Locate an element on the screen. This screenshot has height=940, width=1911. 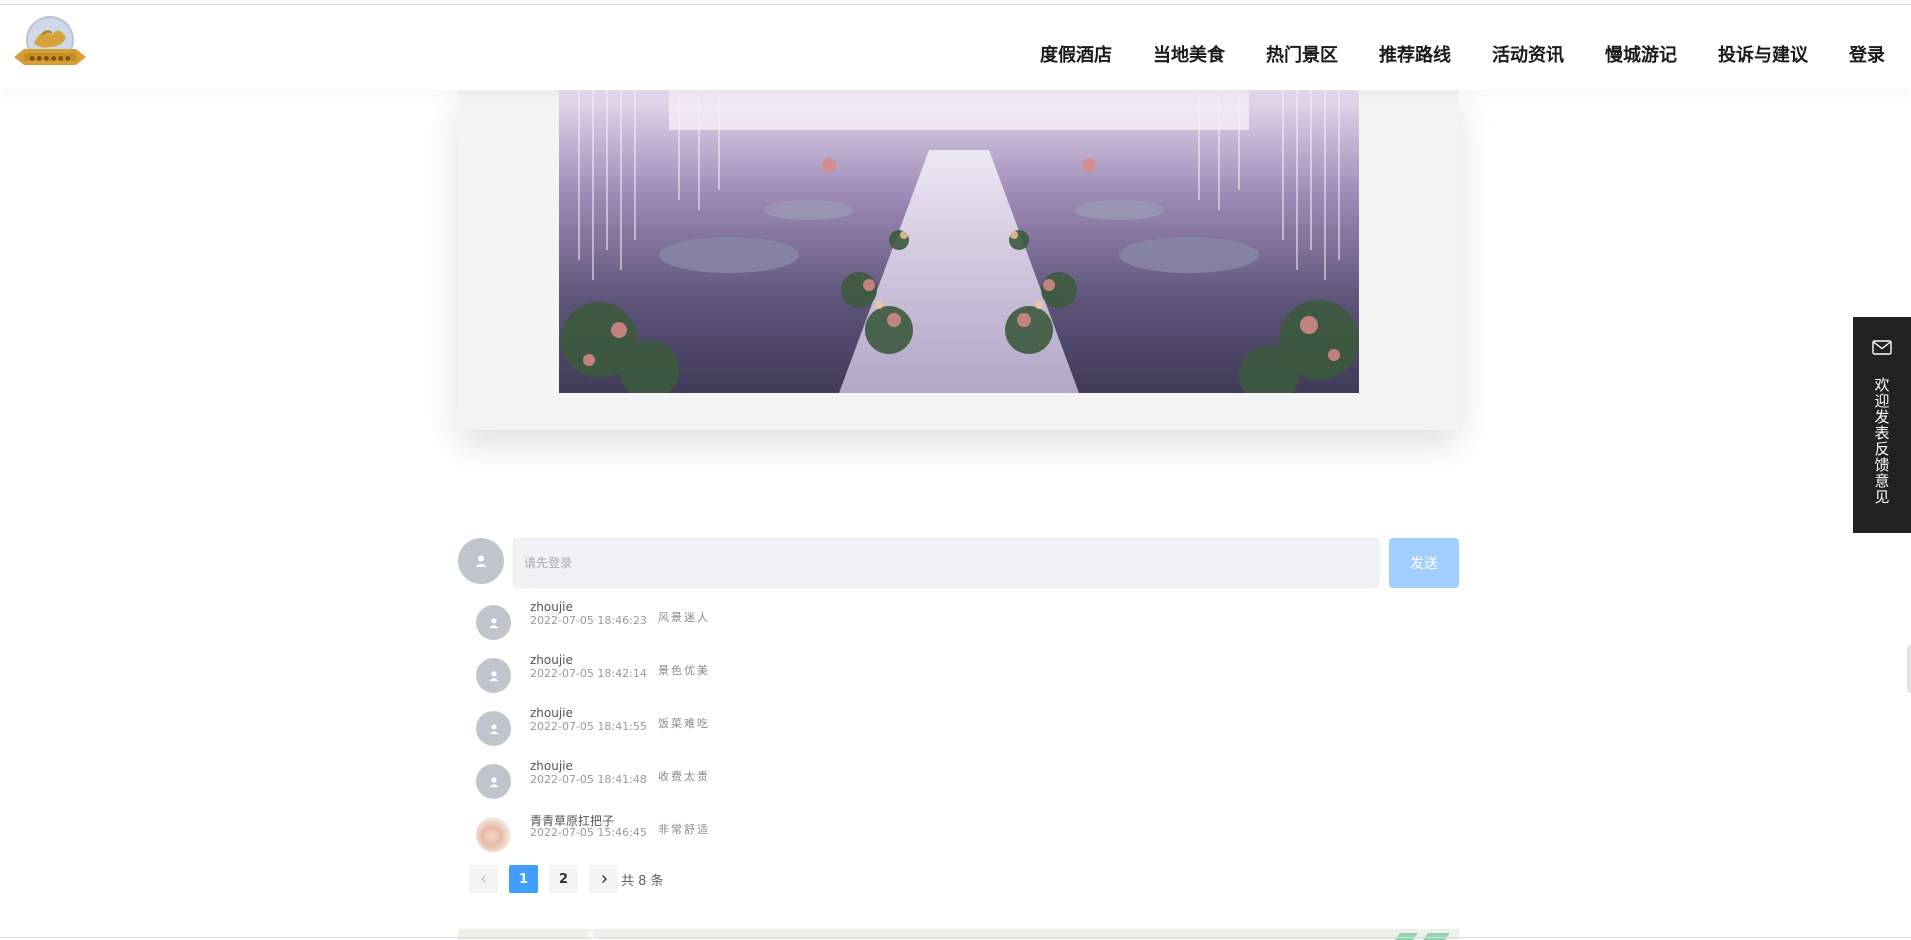
mail-icon is located at coordinates (1882, 349).